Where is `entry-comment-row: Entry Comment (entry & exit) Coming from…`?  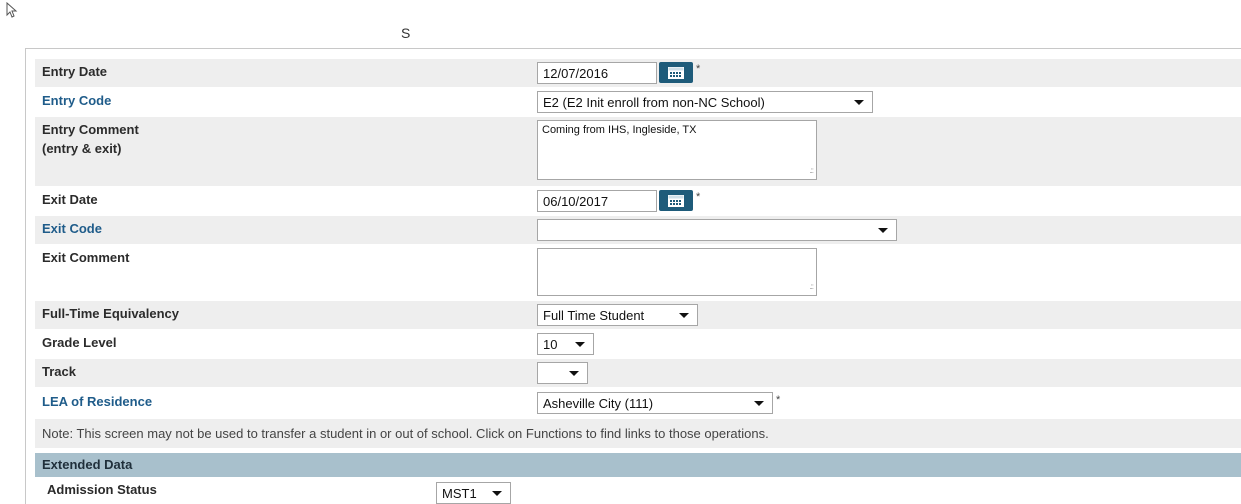
entry-comment-row: Entry Comment (entry & exit) Coming from… is located at coordinates (638, 151).